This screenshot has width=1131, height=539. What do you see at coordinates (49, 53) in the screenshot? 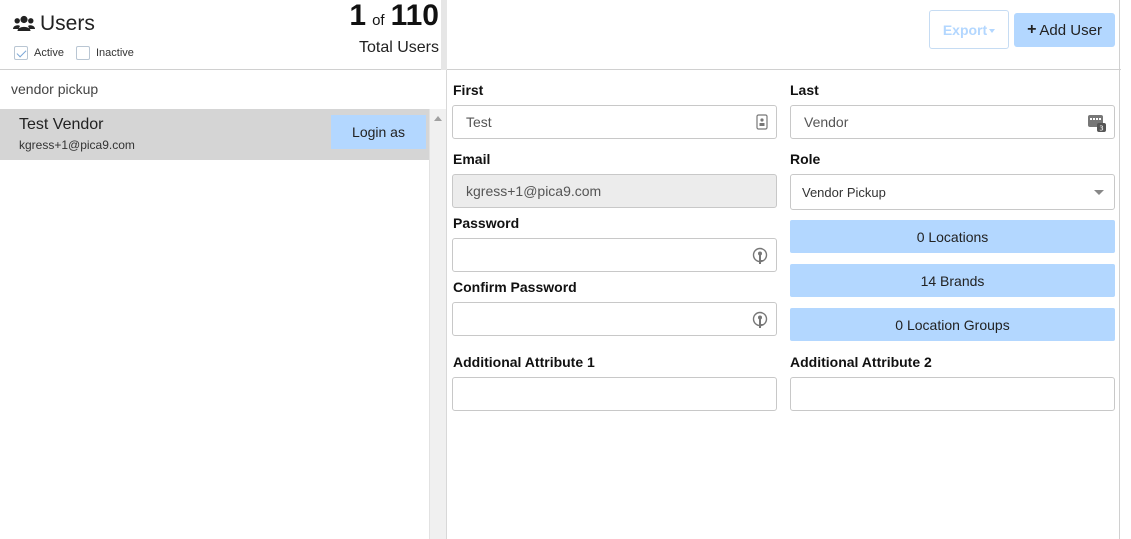
I see `filter-active-label: Active` at bounding box center [49, 53].